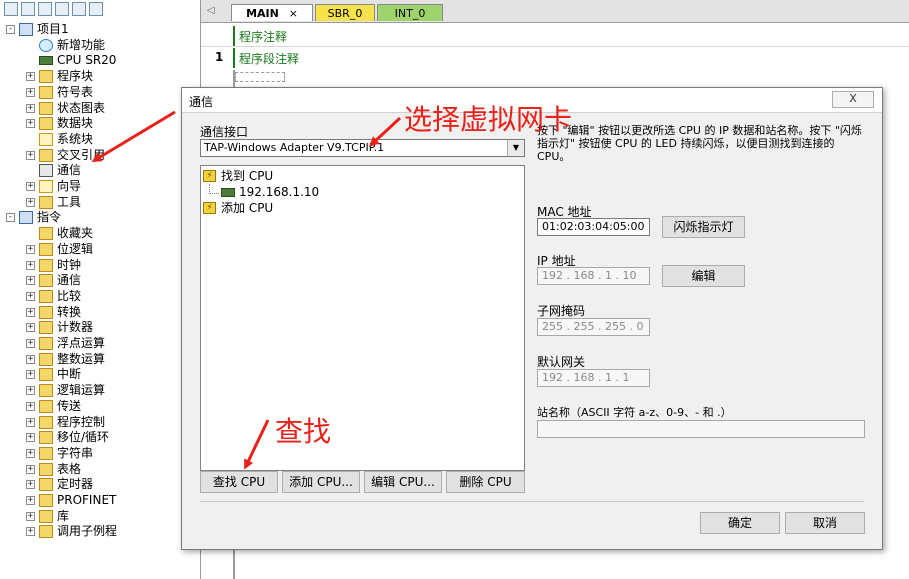 This screenshot has height=579, width=909. Describe the element at coordinates (211, 10) in the screenshot. I see `tab-scroll-left-icon: ◁` at that location.